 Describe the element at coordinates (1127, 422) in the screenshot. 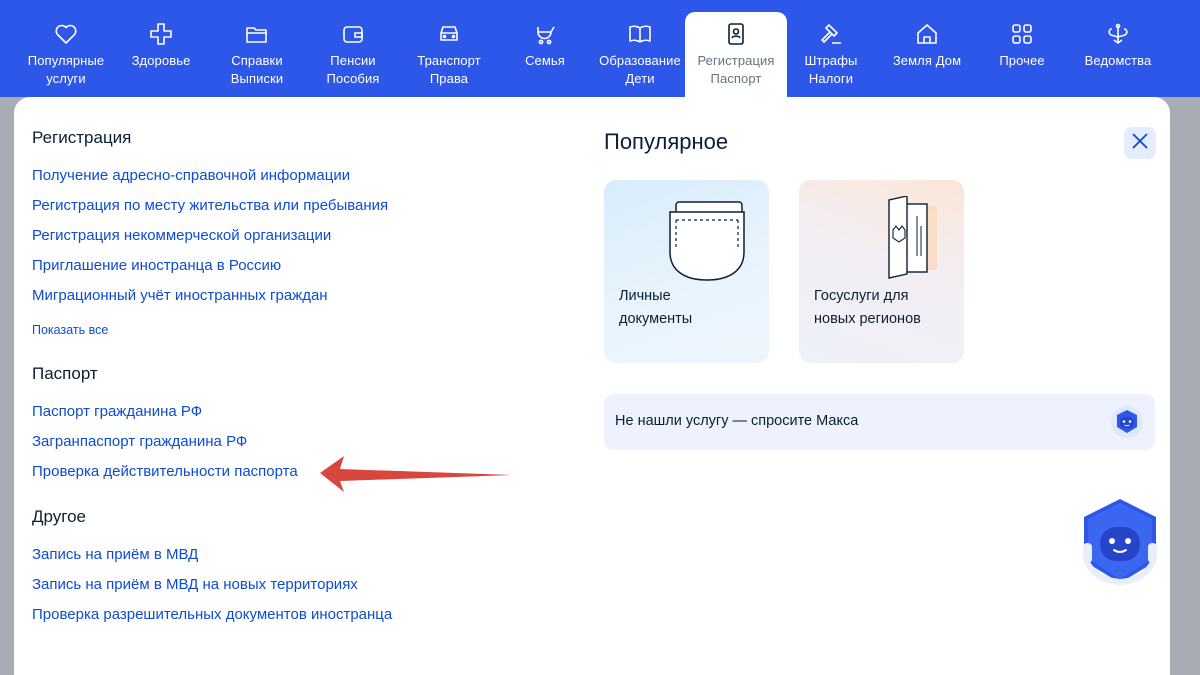

I see `max-assistant-avatar-icon` at that location.